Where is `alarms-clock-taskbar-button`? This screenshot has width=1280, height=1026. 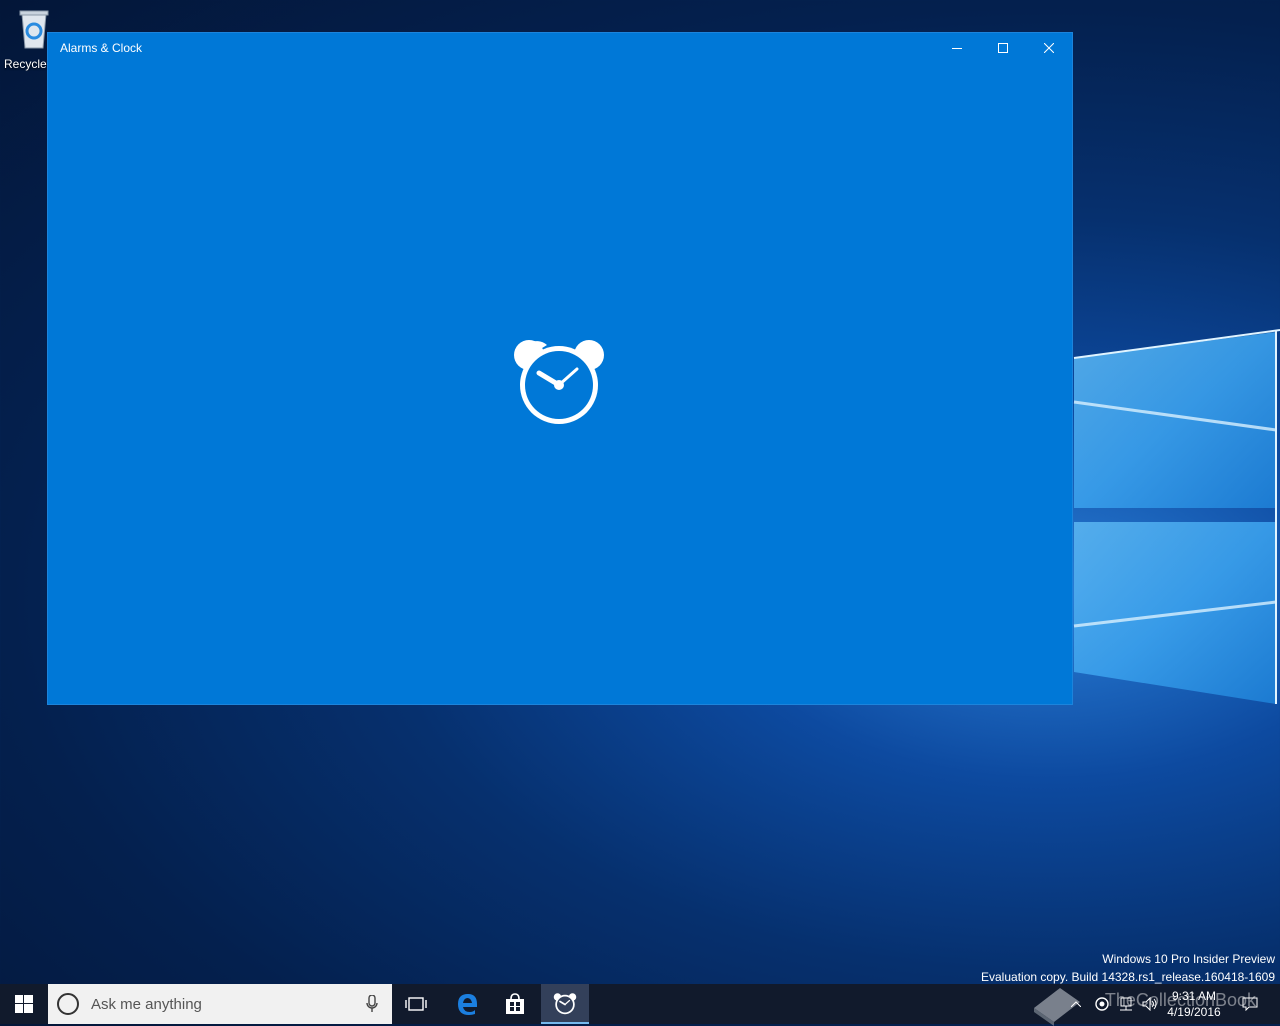
alarms-clock-taskbar-button is located at coordinates (565, 1004).